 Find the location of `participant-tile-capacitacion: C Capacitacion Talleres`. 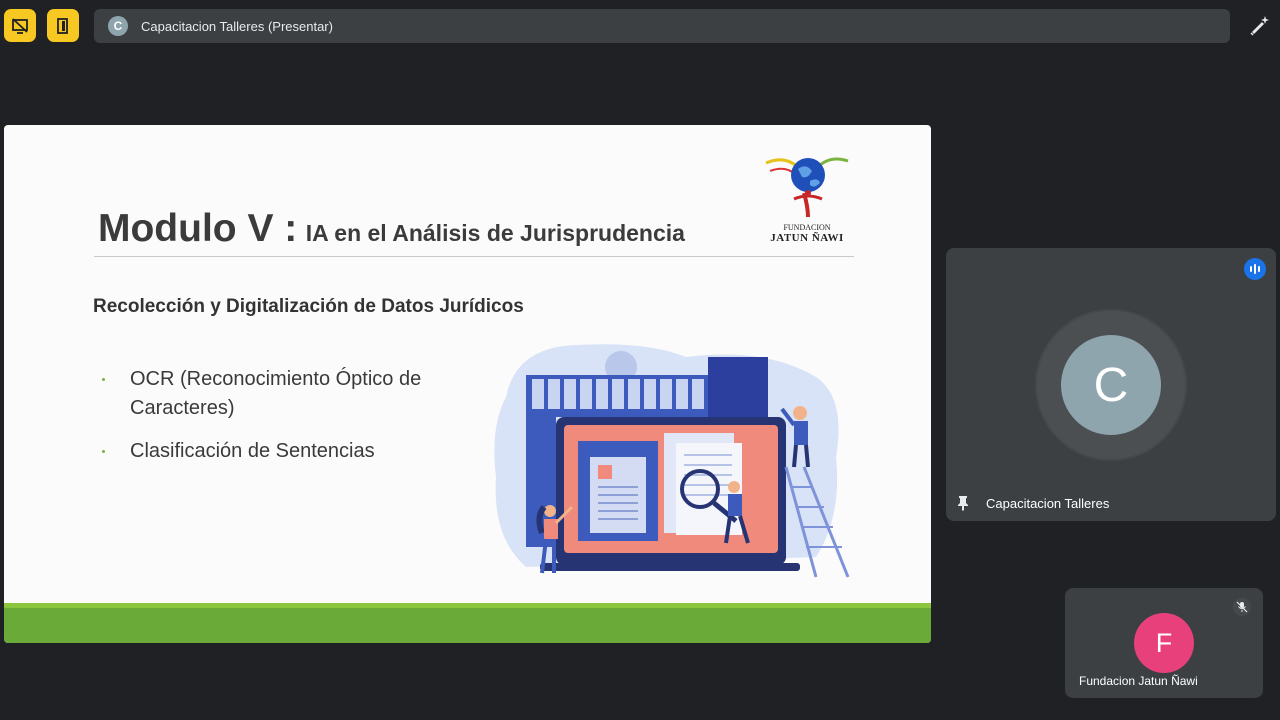

participant-tile-capacitacion: C Capacitacion Talleres is located at coordinates (1111, 384).